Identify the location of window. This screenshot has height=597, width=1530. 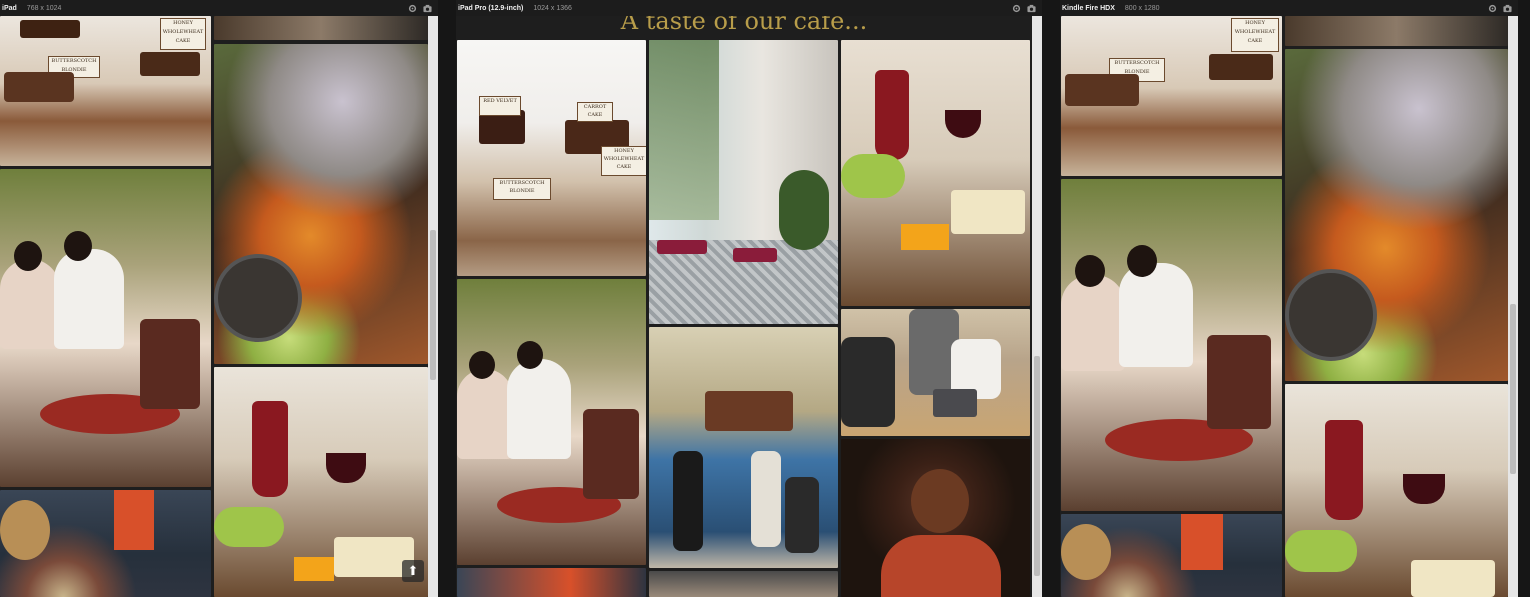
(684, 130).